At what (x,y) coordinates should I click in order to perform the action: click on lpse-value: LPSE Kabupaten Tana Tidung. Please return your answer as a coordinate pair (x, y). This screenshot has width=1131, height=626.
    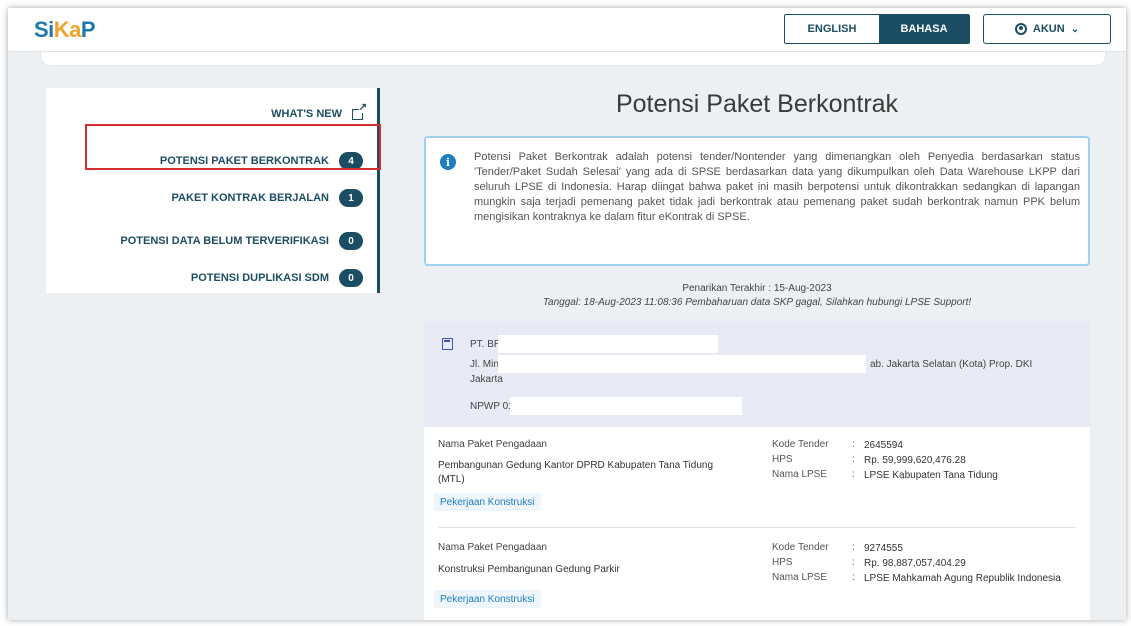
    Looking at the image, I should click on (931, 475).